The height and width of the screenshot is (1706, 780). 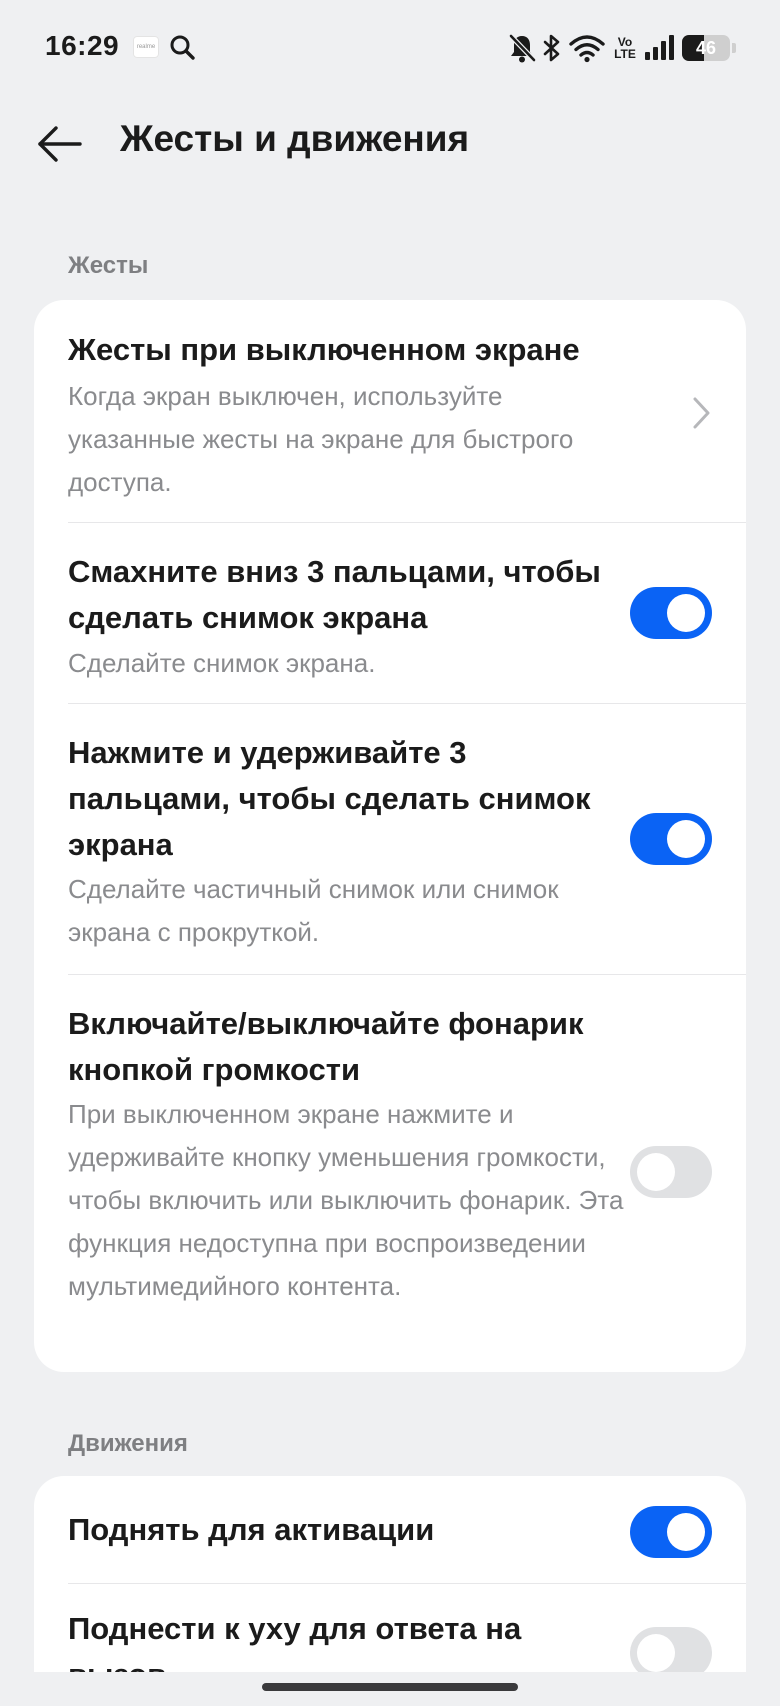 What do you see at coordinates (625, 54) in the screenshot?
I see `volte-bottom-label: LTE` at bounding box center [625, 54].